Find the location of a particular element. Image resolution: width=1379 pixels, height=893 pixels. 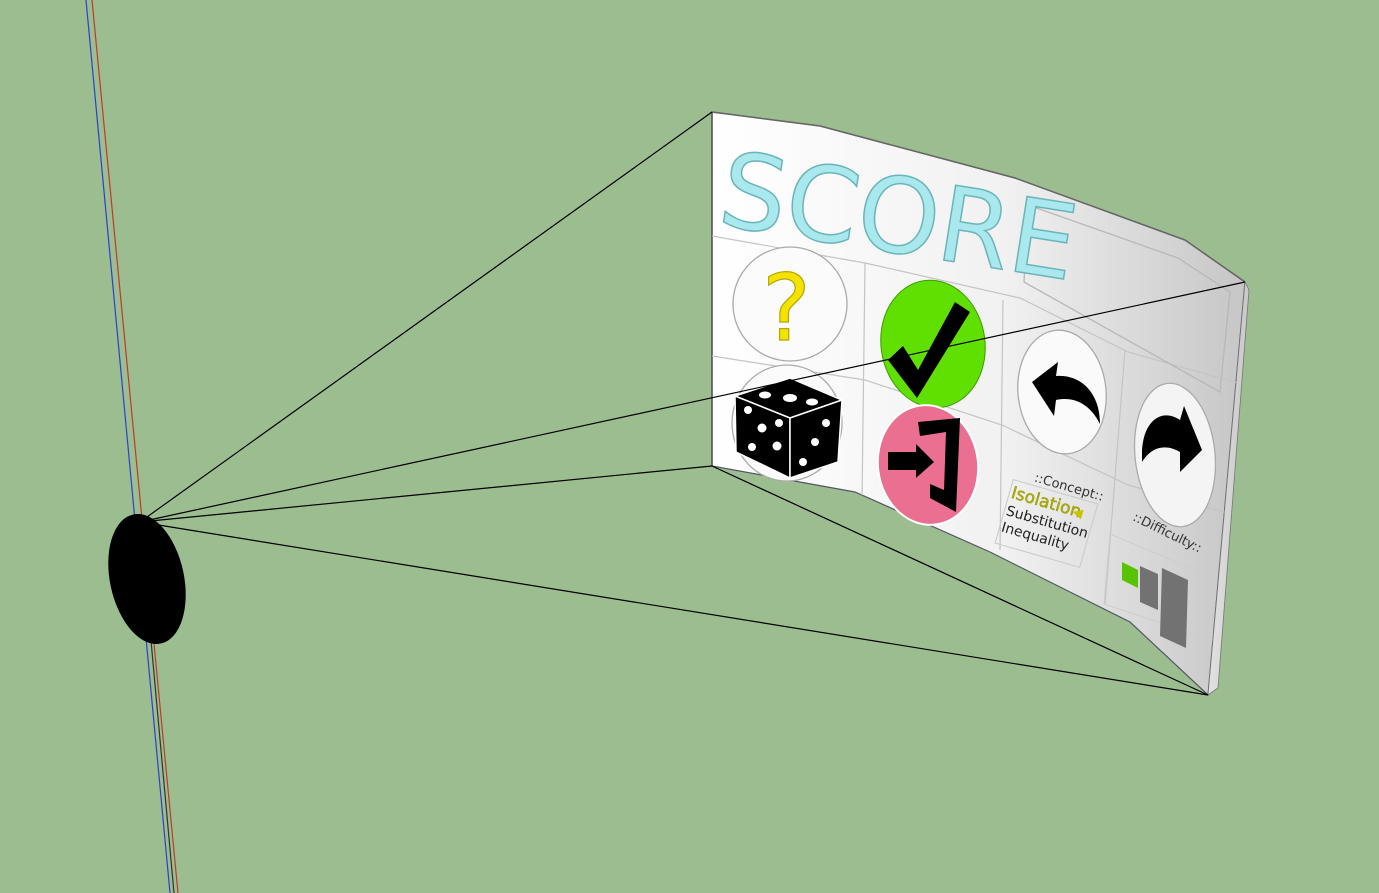

axis-blue is located at coordinates (128, 446).